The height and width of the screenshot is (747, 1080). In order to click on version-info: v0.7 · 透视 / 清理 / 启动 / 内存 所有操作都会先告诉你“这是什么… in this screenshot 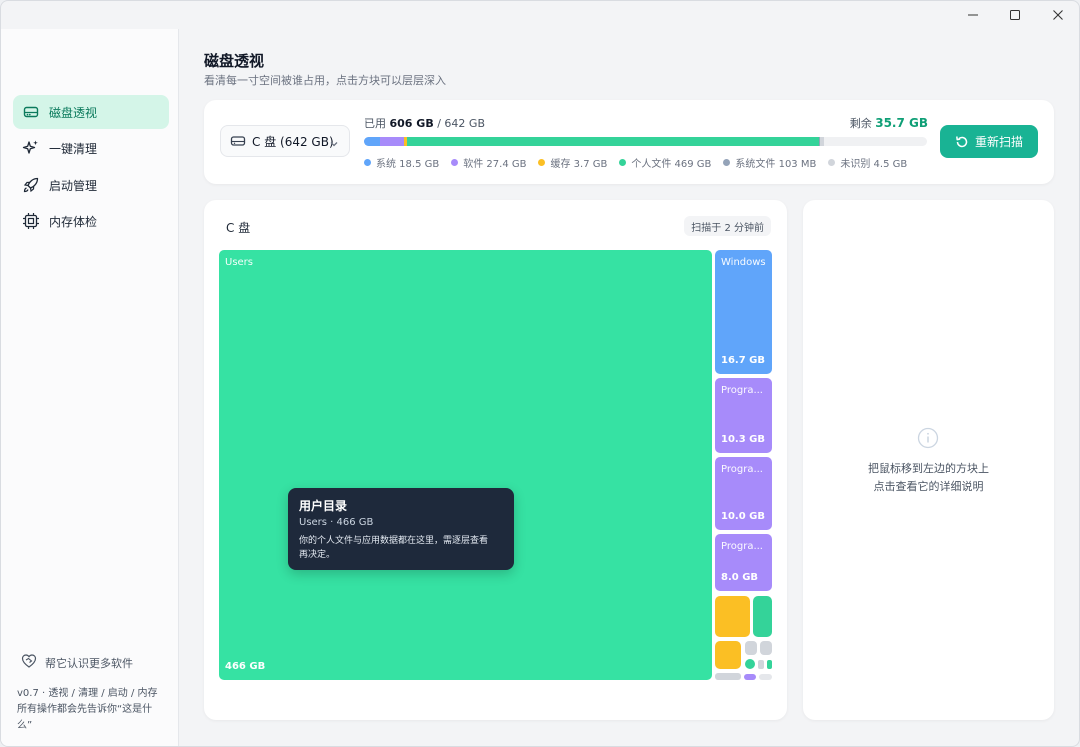, I will do `click(92, 710)`.